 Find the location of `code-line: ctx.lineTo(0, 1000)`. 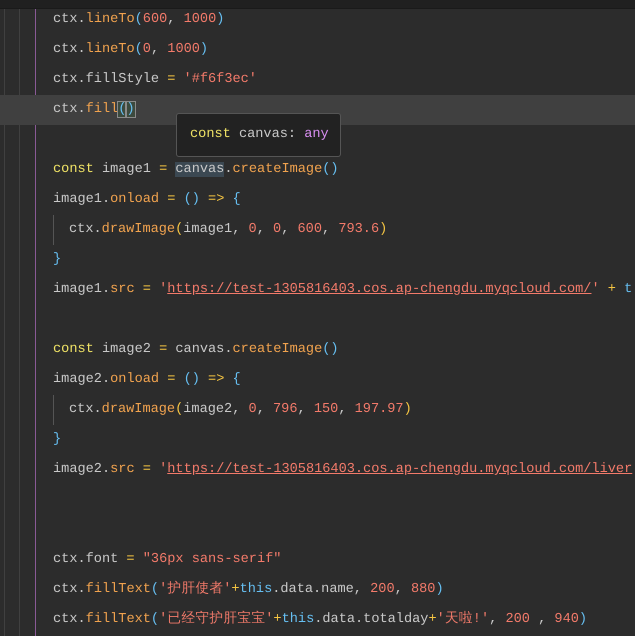

code-line: ctx.lineTo(0, 1000) is located at coordinates (131, 50).